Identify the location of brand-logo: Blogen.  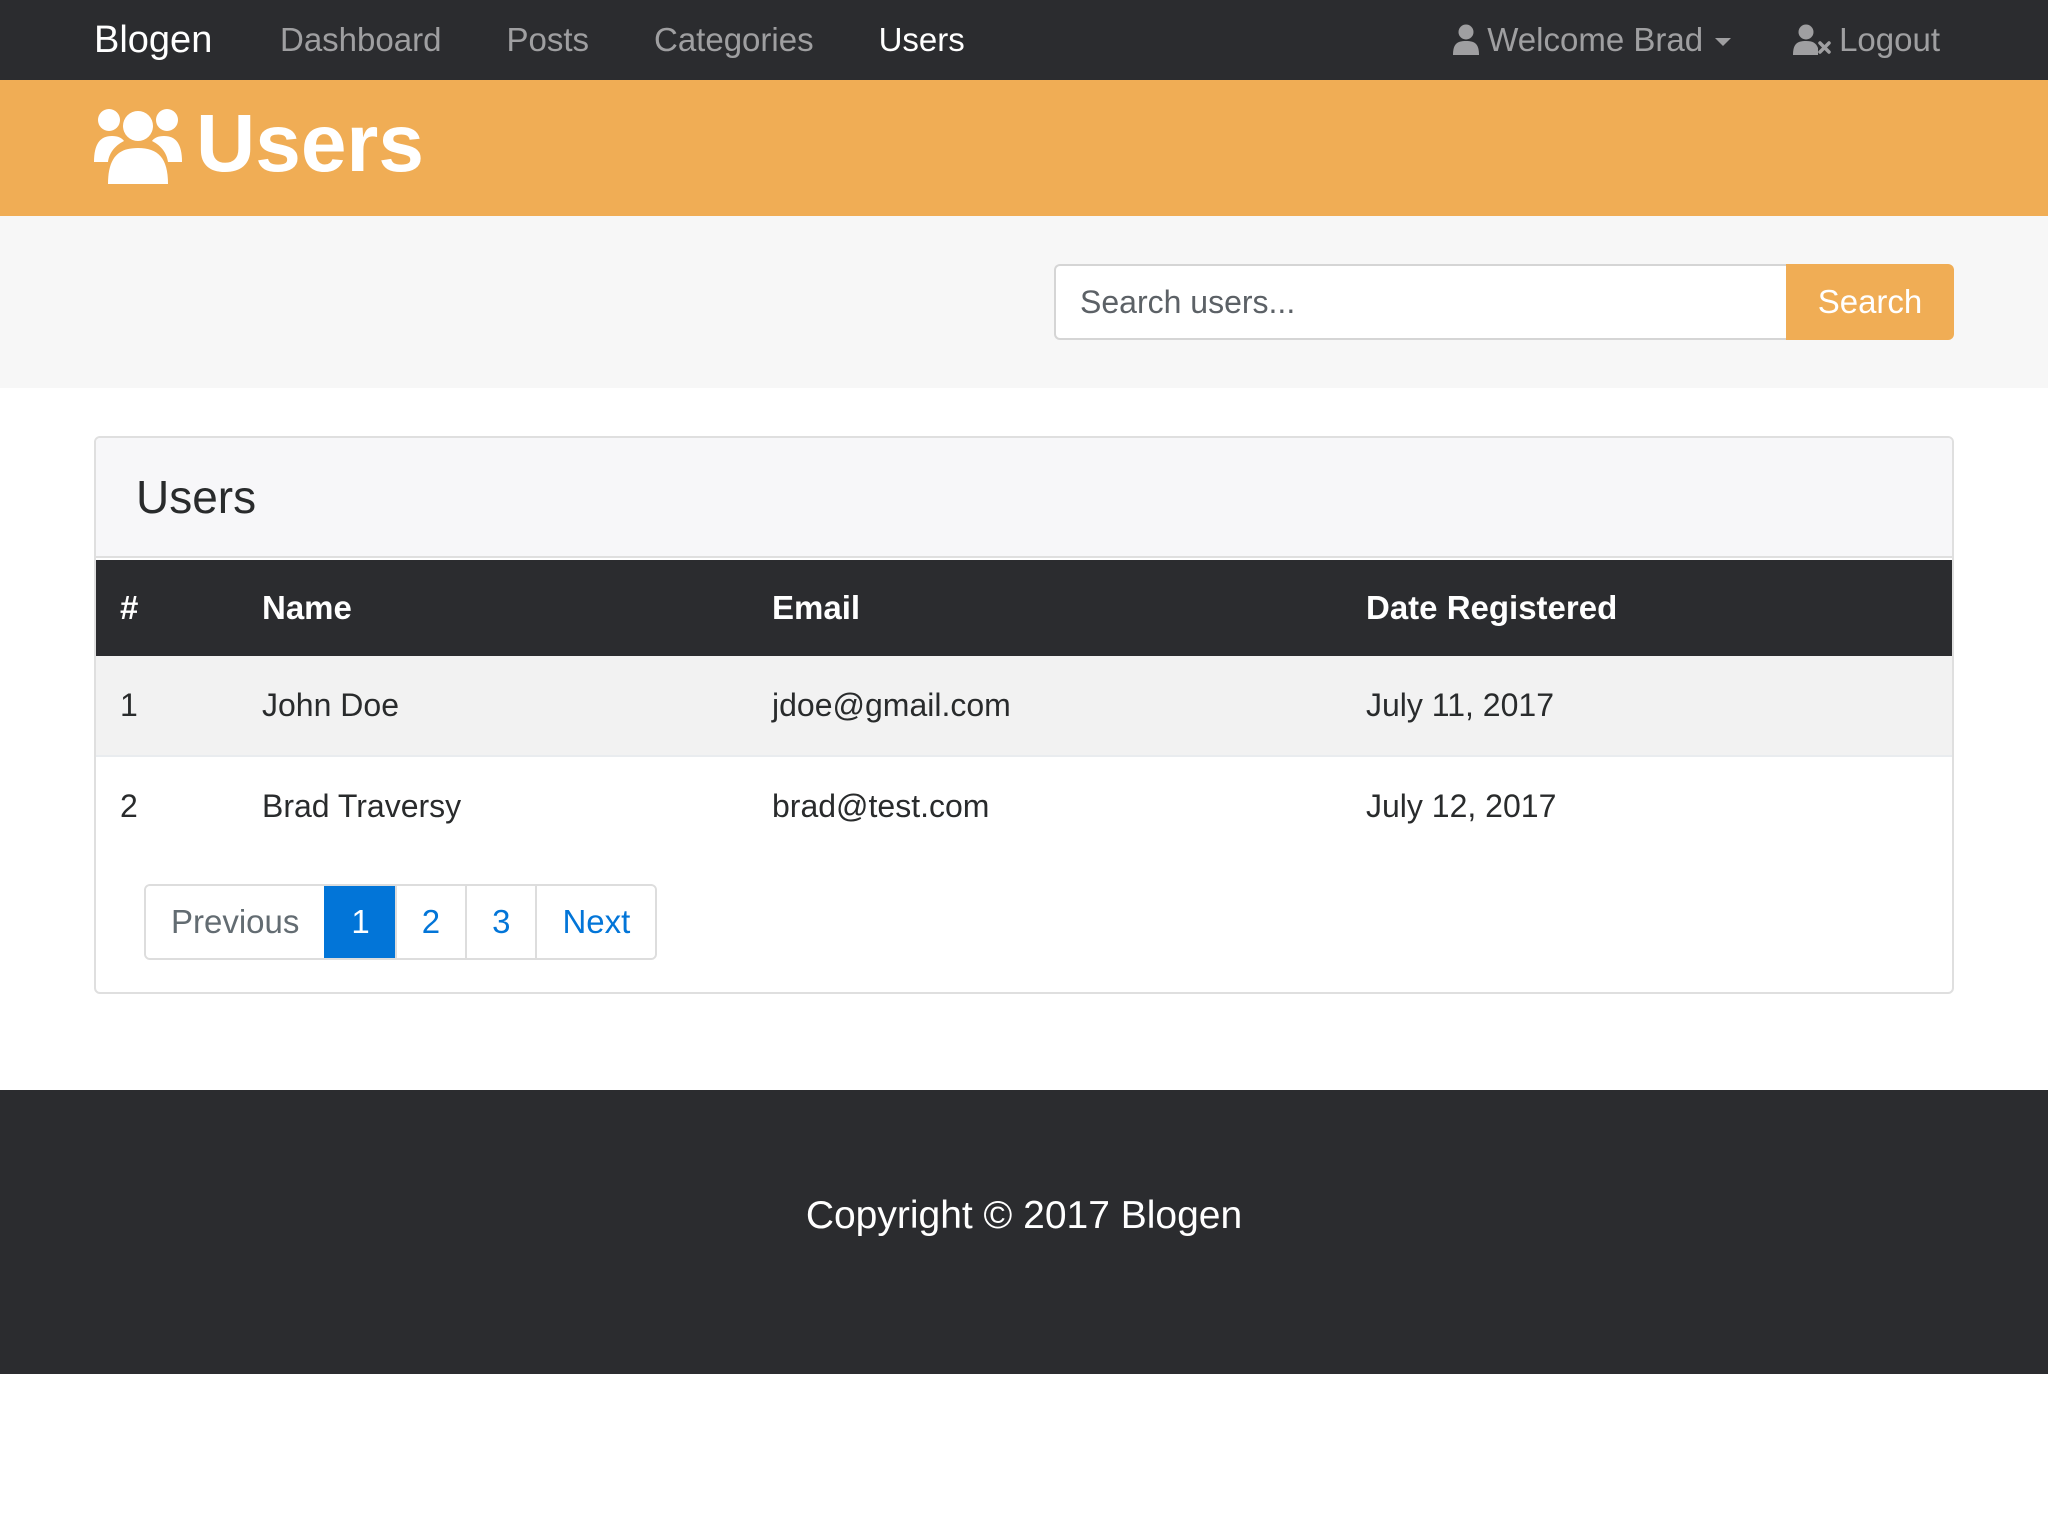
(153, 40).